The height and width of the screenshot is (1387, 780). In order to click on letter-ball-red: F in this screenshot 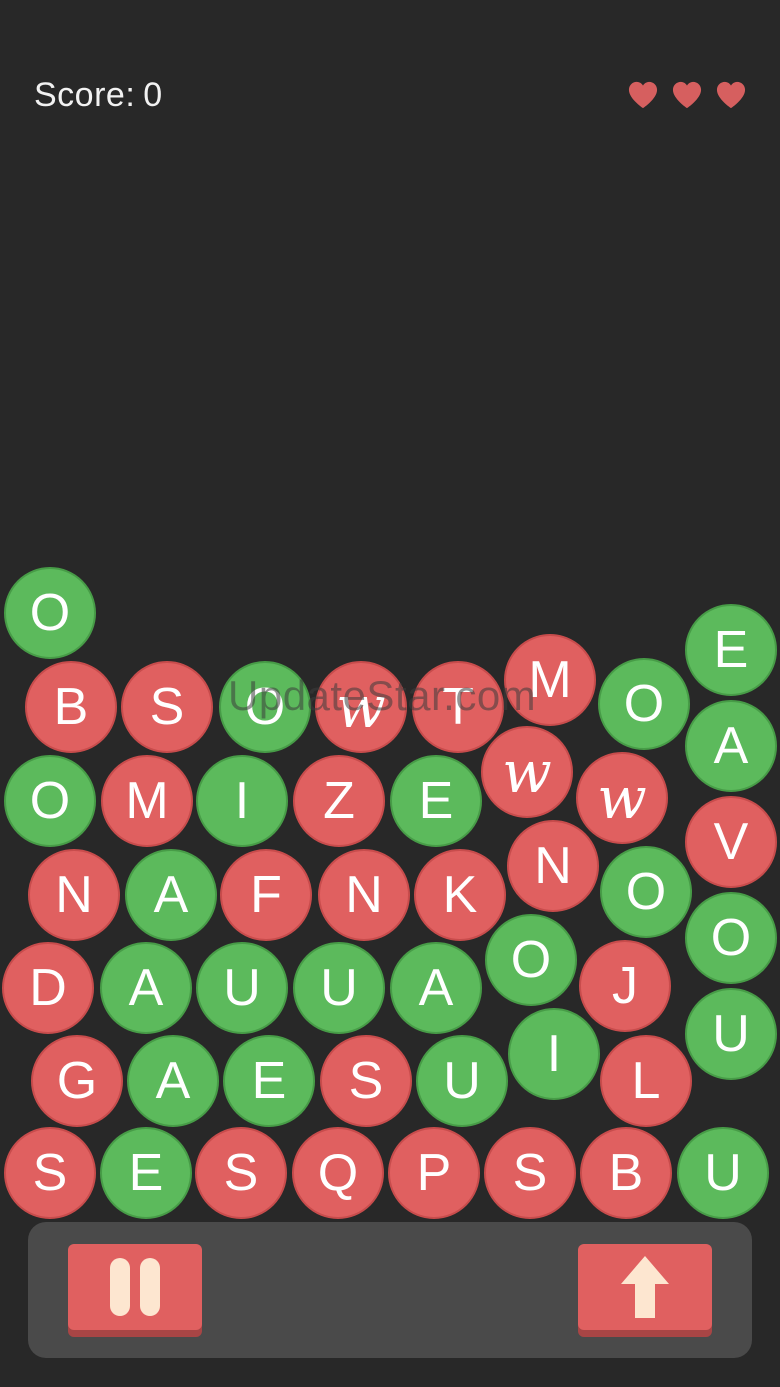, I will do `click(266, 895)`.